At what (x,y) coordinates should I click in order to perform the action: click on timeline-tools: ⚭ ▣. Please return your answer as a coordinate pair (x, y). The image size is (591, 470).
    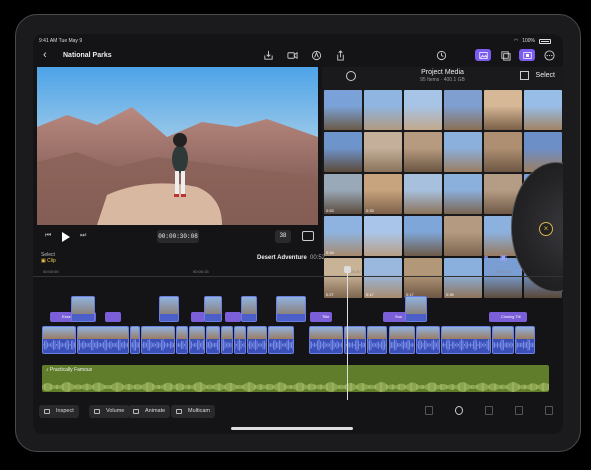
    Looking at the image, I should click on (495, 257).